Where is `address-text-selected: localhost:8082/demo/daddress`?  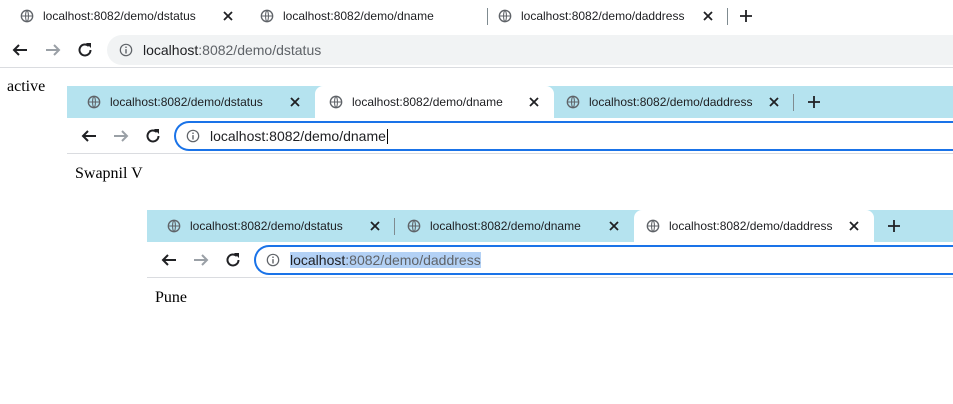
address-text-selected: localhost:8082/demo/daddress is located at coordinates (385, 260).